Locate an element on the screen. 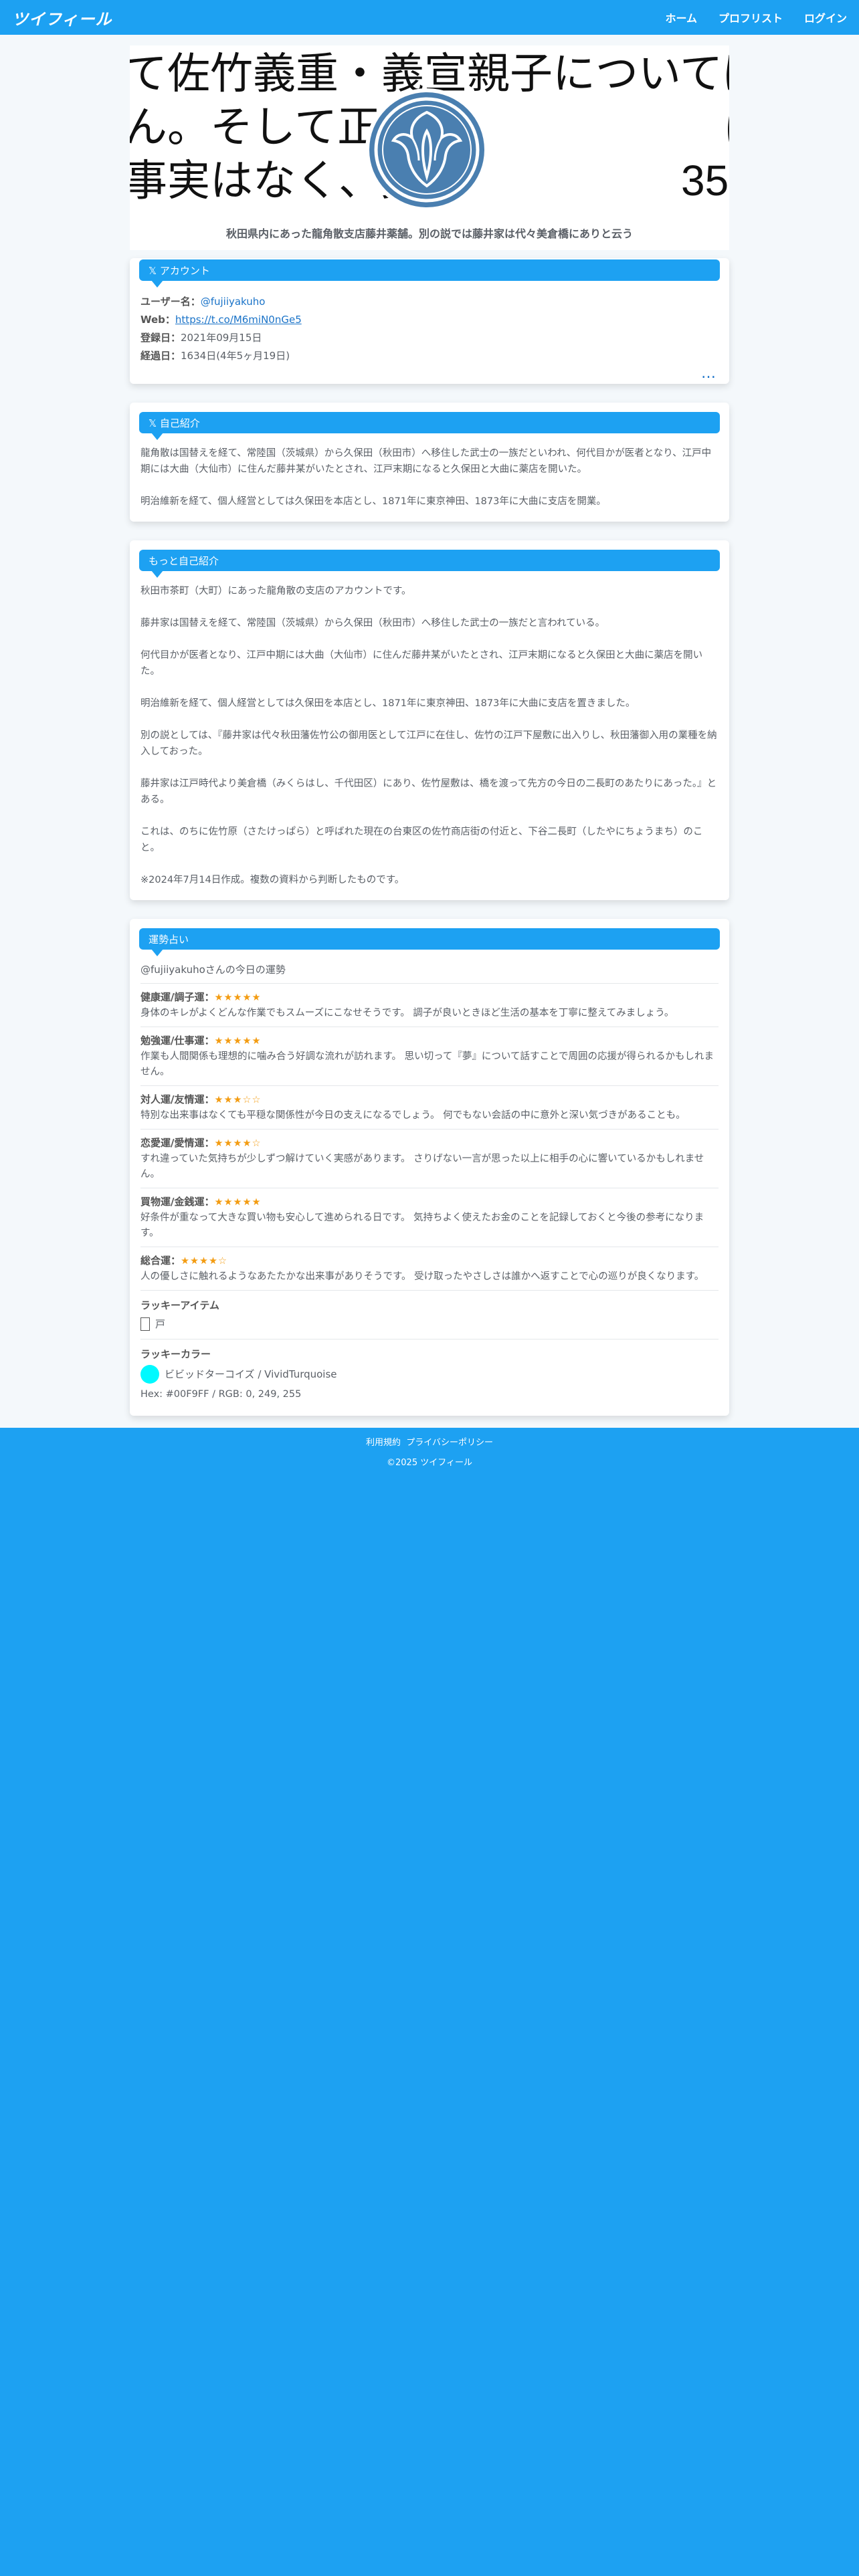 The height and width of the screenshot is (2576, 859). copyright: ©2025 ツイフィール is located at coordinates (429, 1463).